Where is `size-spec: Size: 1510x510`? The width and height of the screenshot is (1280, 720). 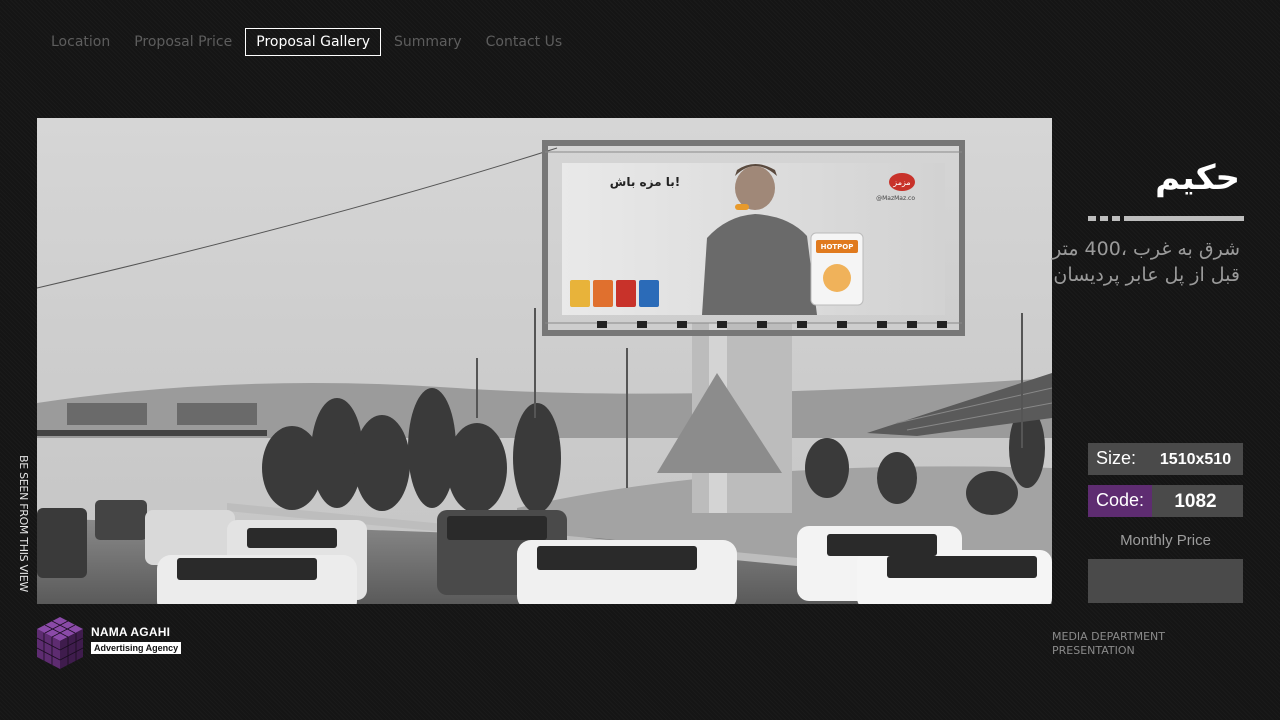 size-spec: Size: 1510x510 is located at coordinates (1165, 459).